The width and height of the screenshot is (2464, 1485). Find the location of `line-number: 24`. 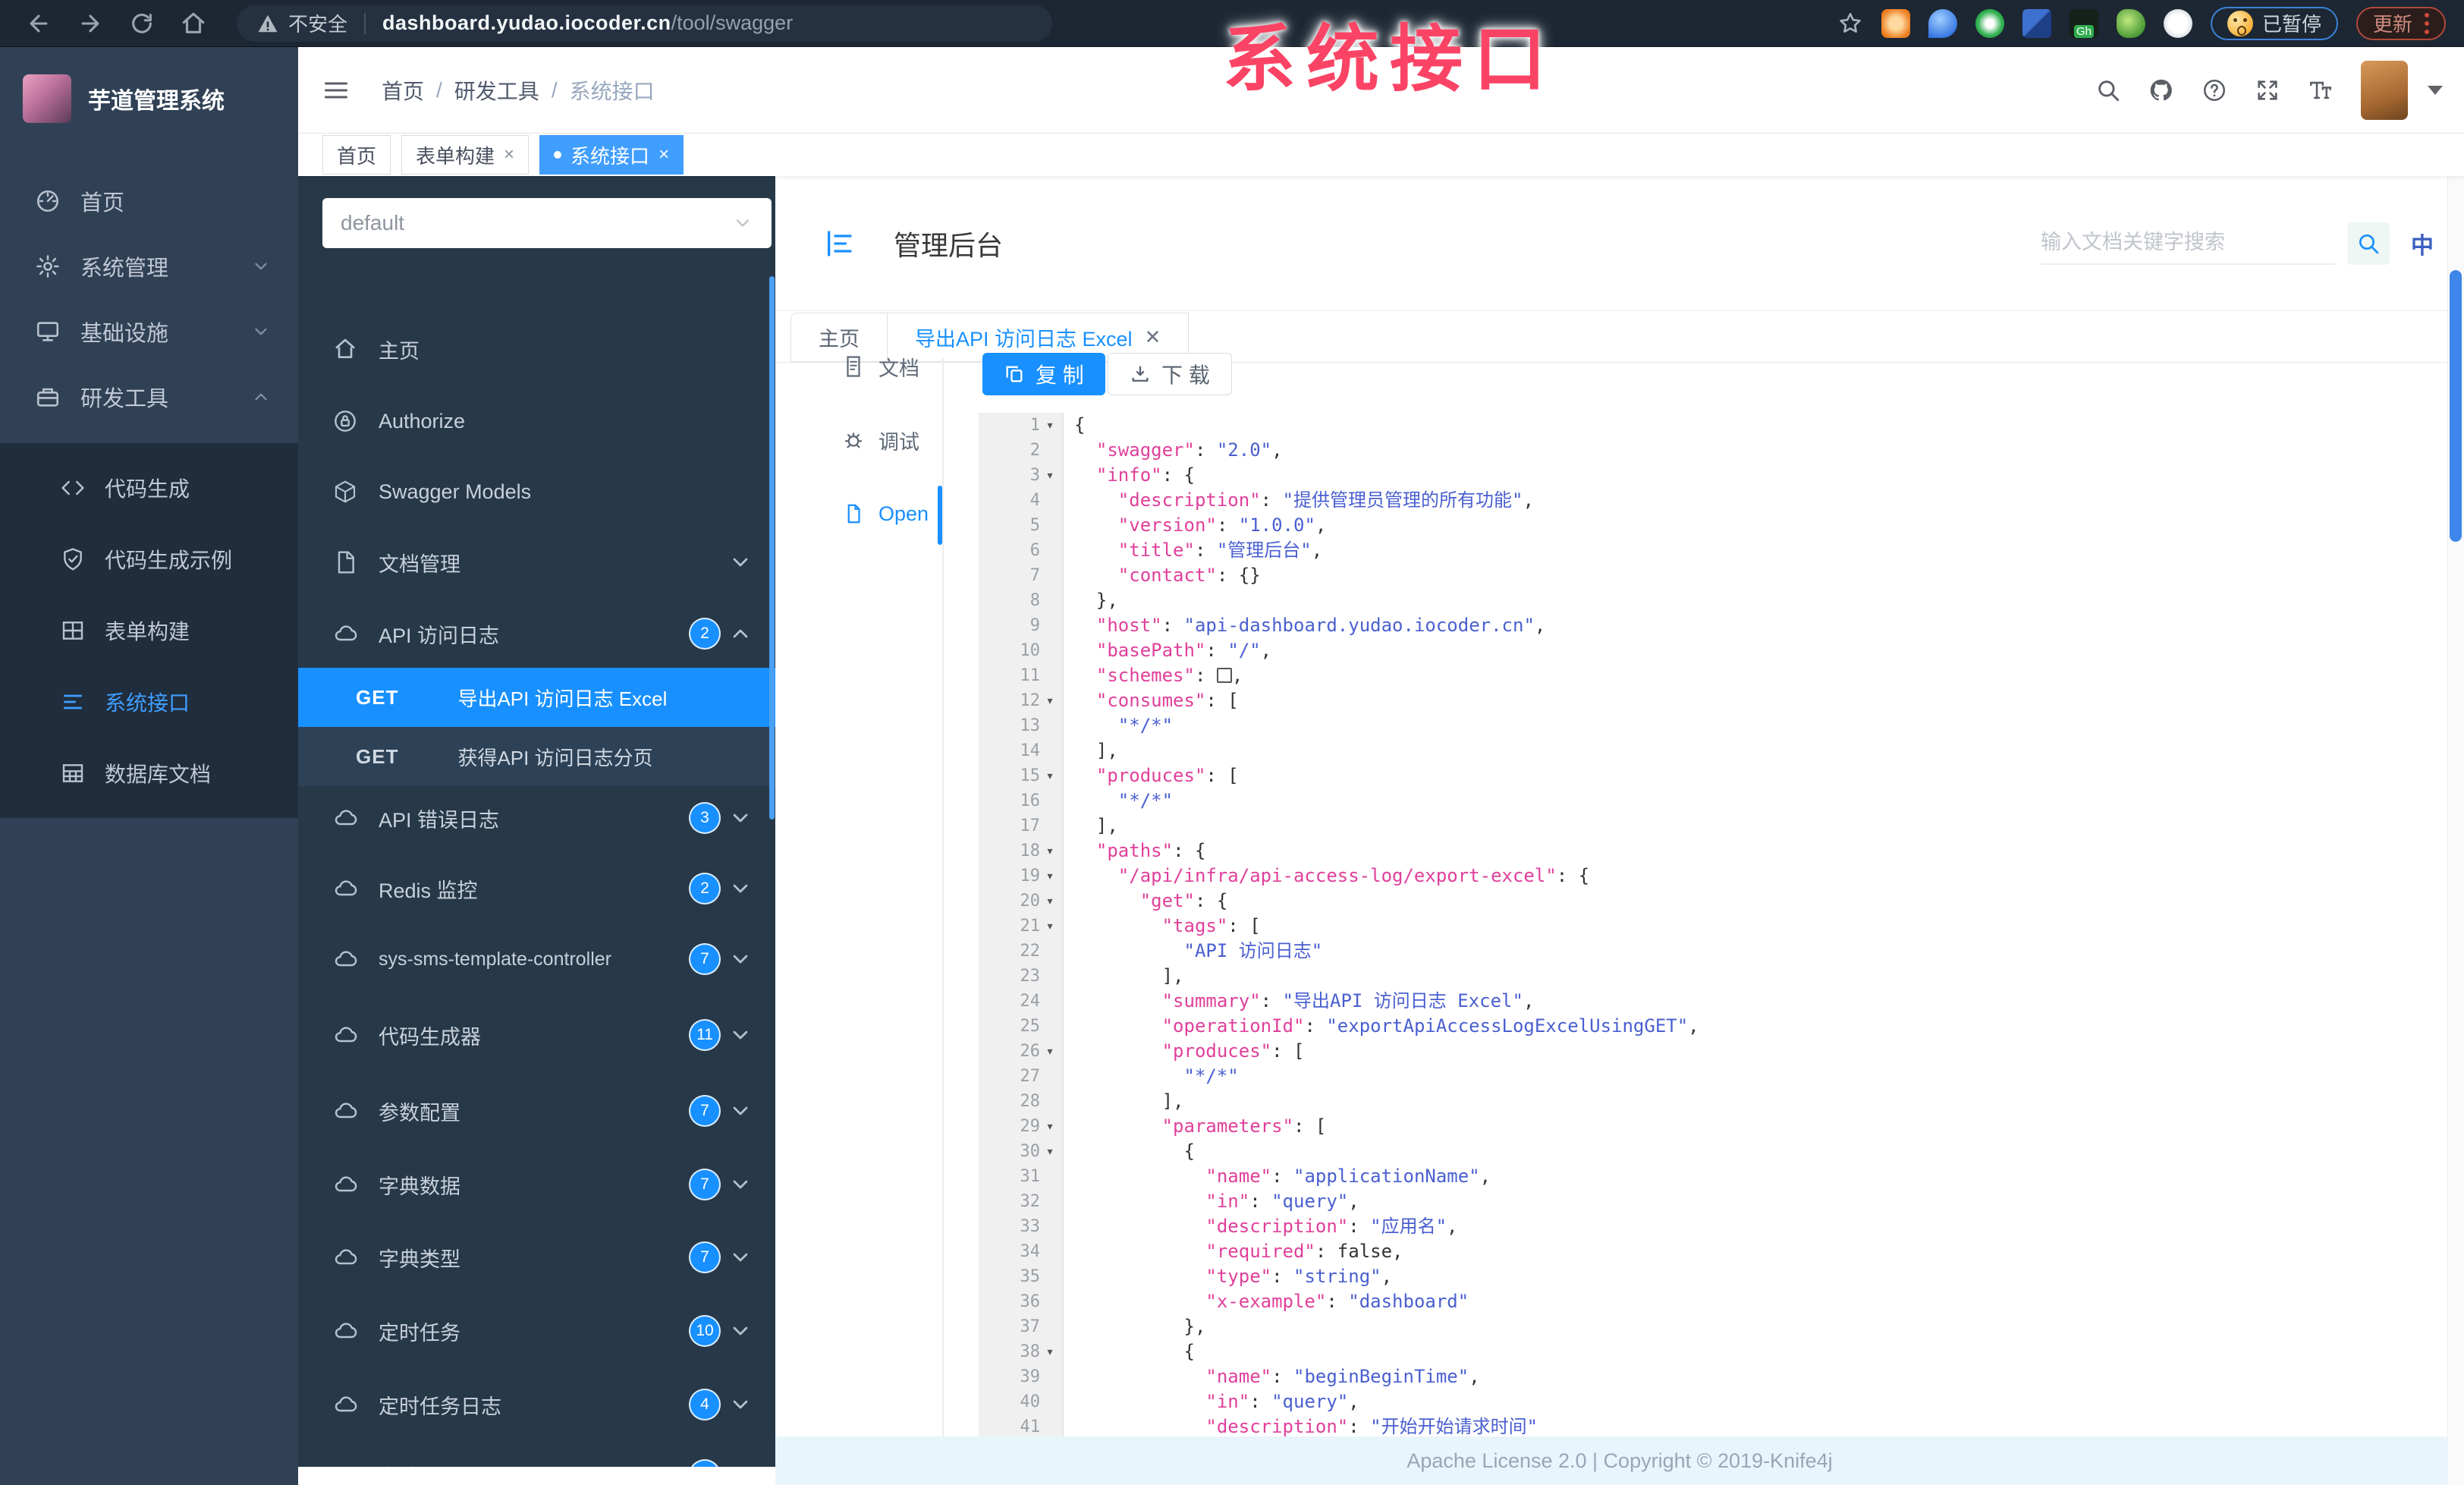

line-number: 24 is located at coordinates (1030, 1001).